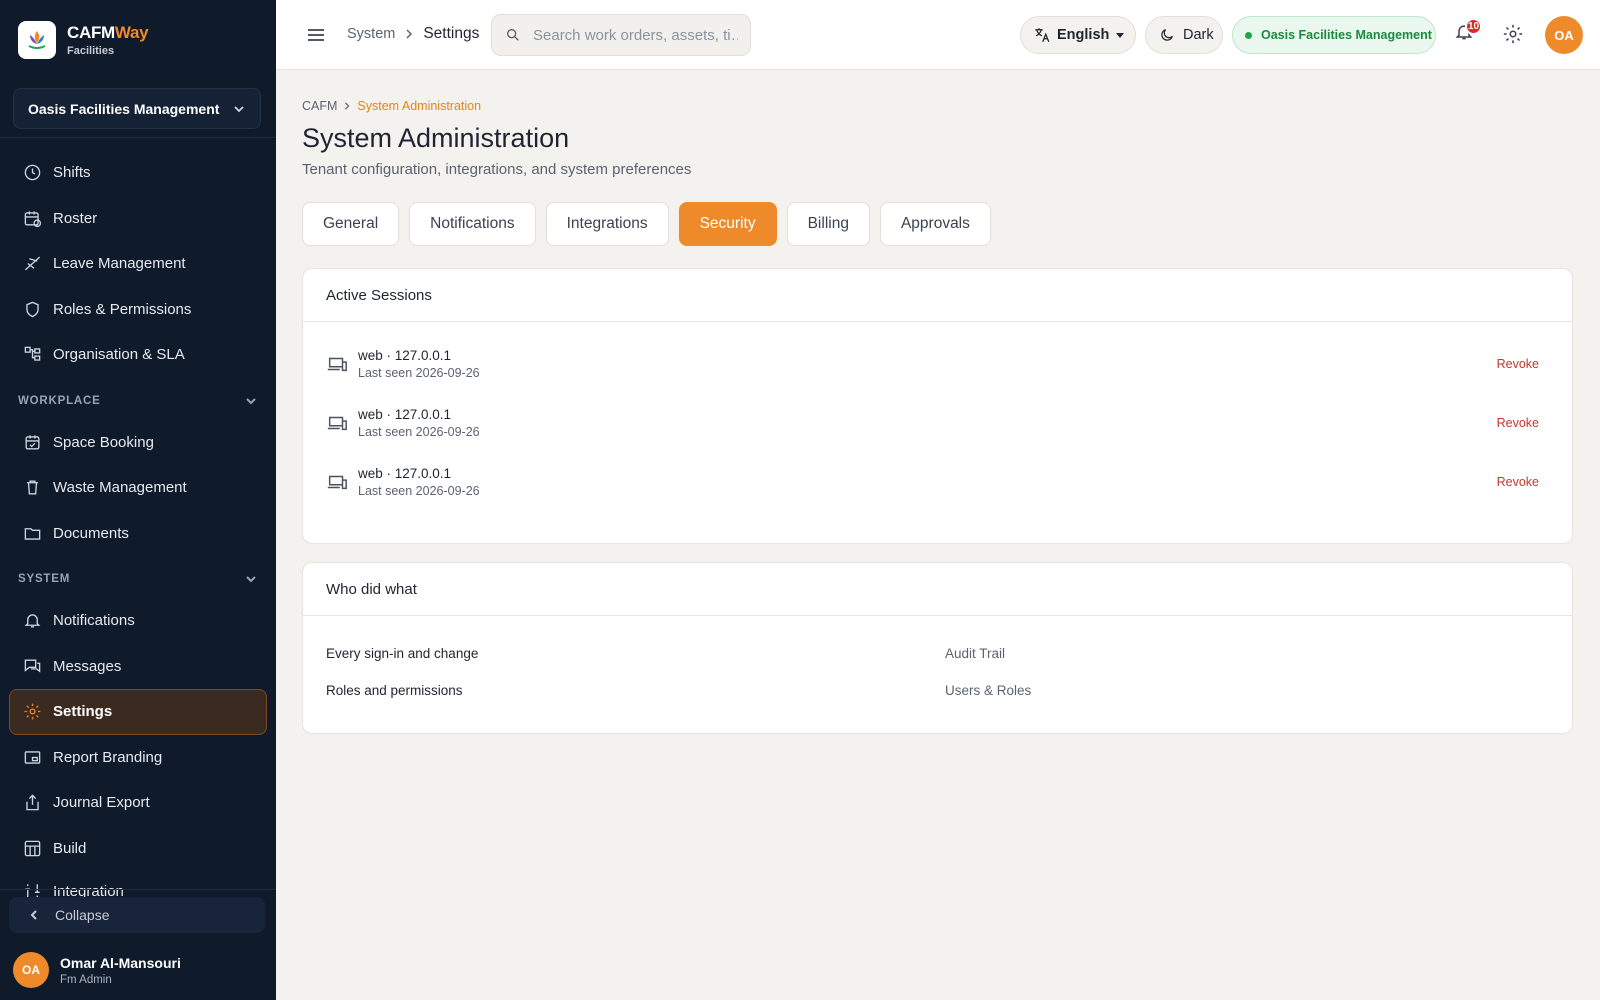 The height and width of the screenshot is (1000, 1600). I want to click on breadcrumb-root: CAFM, so click(319, 106).